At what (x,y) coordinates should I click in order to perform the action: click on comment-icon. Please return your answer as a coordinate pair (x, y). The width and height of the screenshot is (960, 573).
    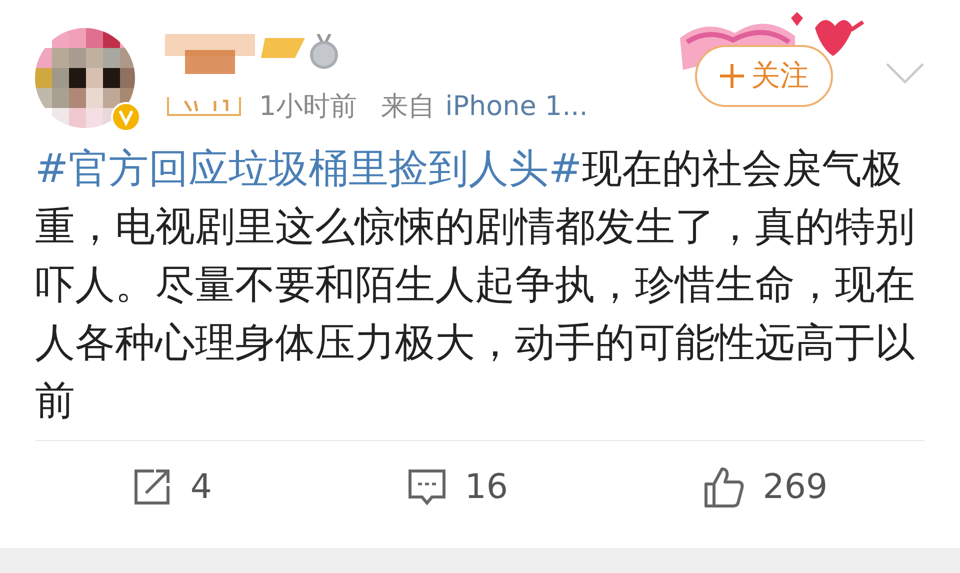
    Looking at the image, I should click on (426, 487).